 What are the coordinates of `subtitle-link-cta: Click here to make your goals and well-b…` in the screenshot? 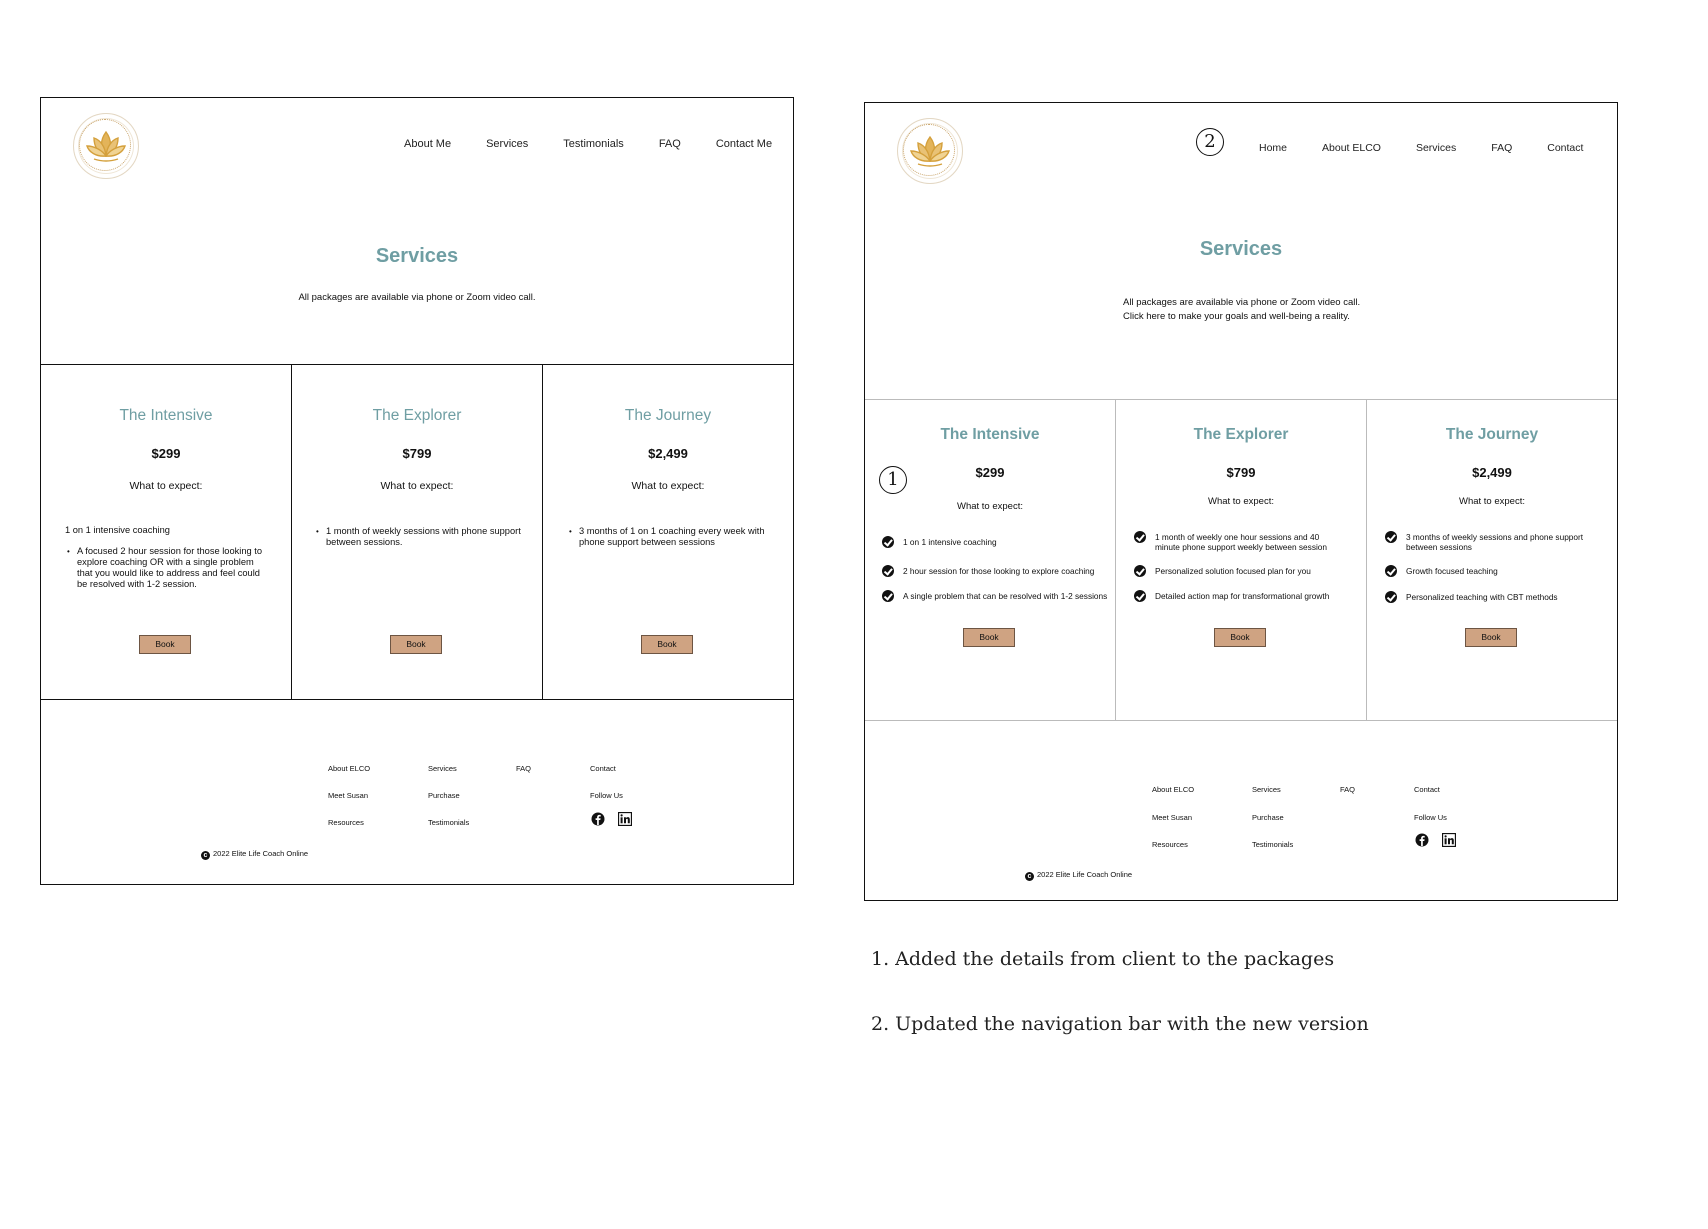 It's located at (1241, 317).